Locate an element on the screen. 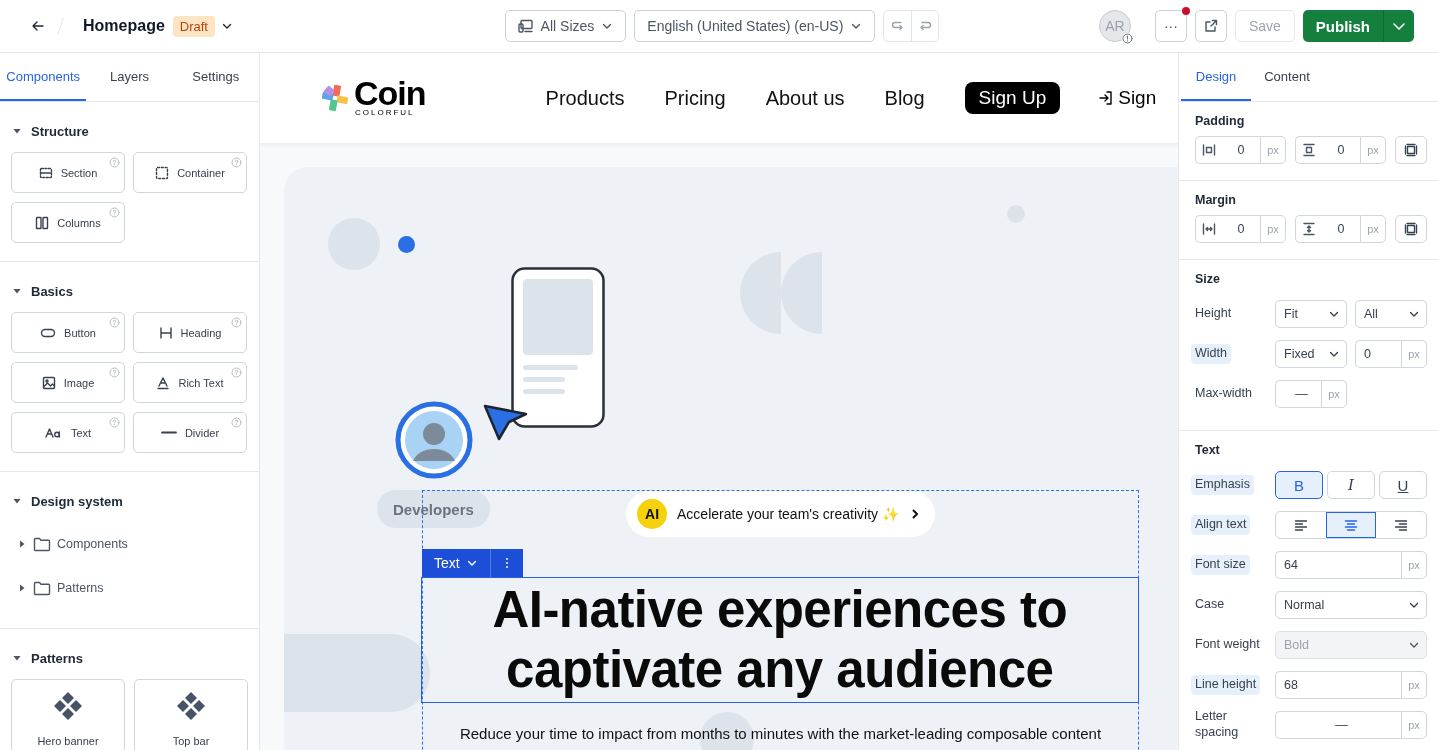 The image size is (1438, 750). pattern-card: Top bar is located at coordinates (191, 714).